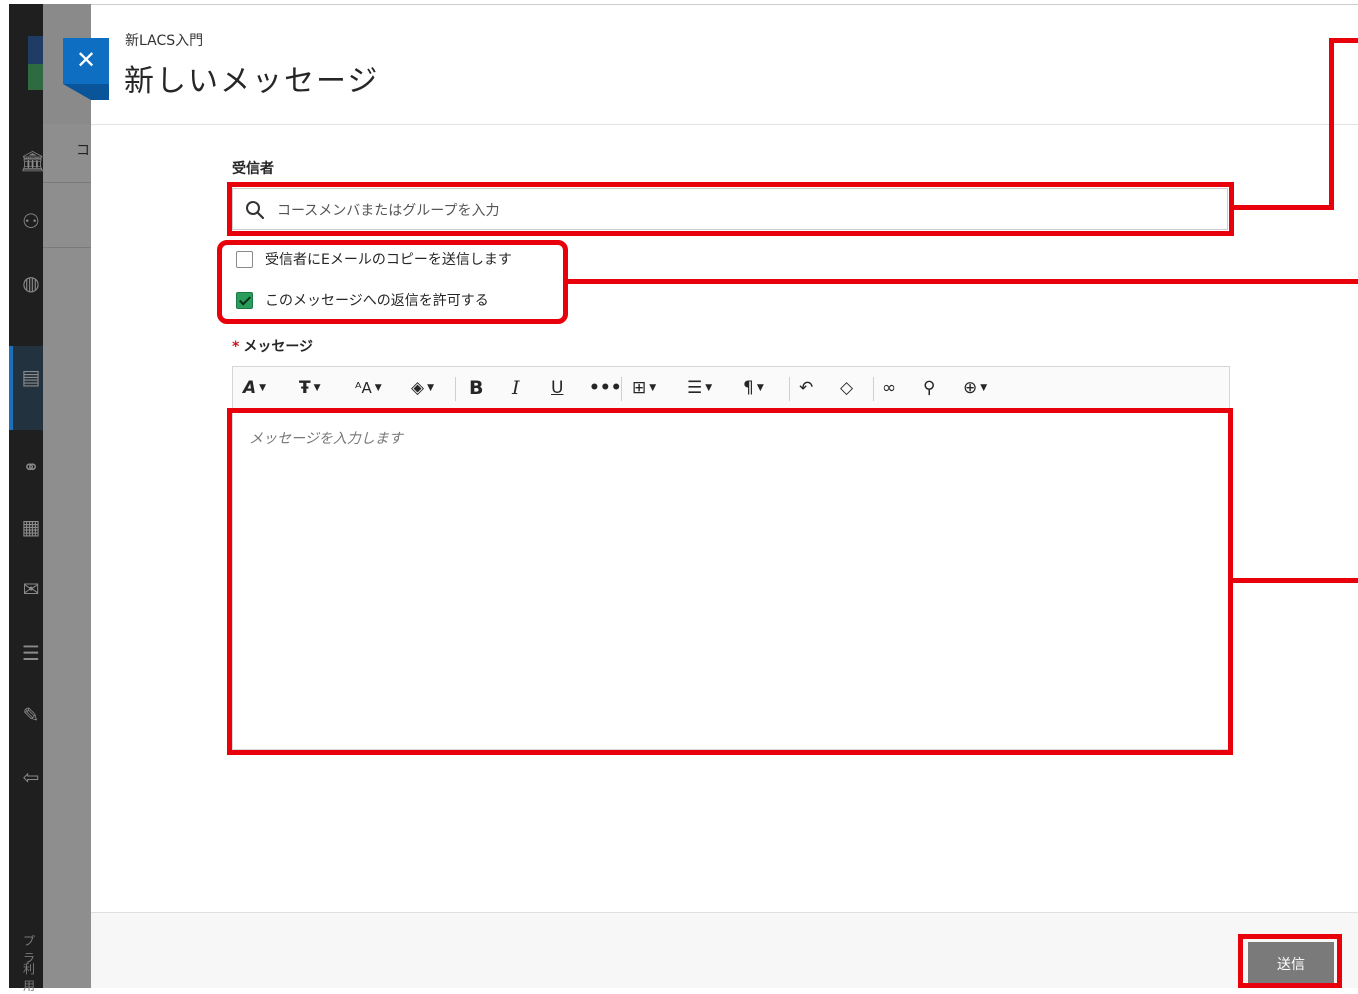  I want to click on close-icon: ✕, so click(86, 60).